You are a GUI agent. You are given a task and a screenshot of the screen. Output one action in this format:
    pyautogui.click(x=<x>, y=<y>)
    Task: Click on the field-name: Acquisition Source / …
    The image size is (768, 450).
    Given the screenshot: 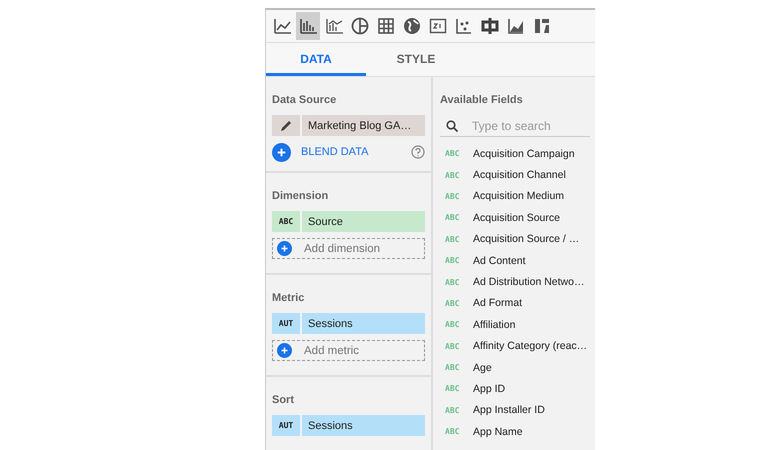 What is the action you would take?
    pyautogui.click(x=526, y=239)
    